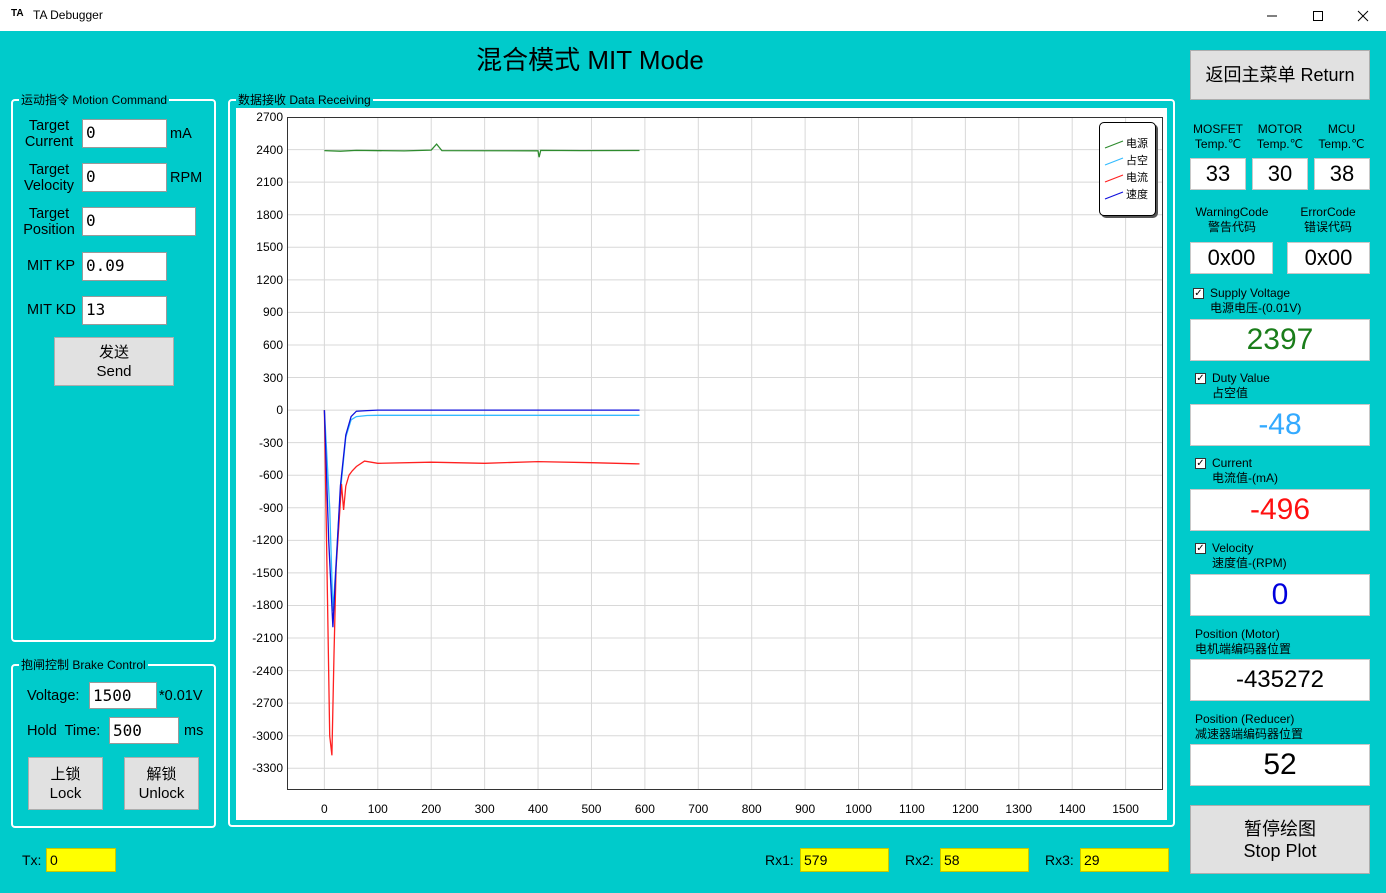  I want to click on y-tick-label: -1200, so click(267, 540).